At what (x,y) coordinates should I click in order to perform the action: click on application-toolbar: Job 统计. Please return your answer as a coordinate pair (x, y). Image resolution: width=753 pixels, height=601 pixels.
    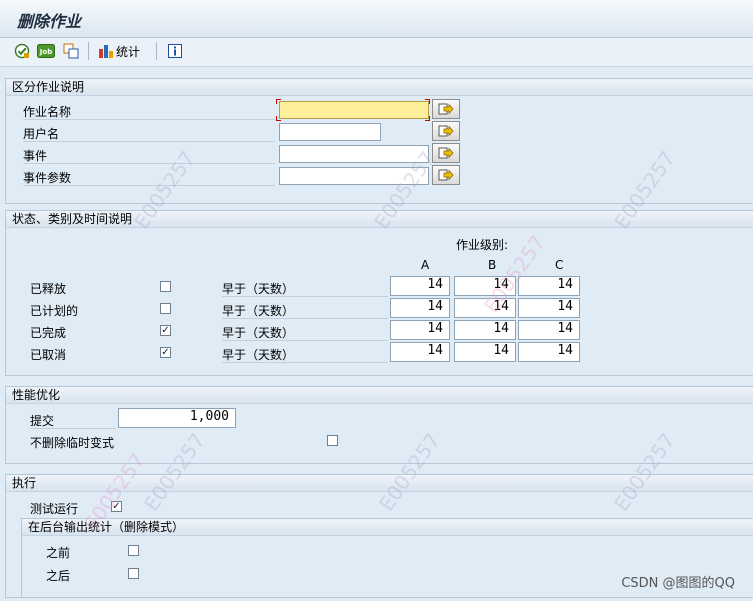
    Looking at the image, I should click on (376, 52).